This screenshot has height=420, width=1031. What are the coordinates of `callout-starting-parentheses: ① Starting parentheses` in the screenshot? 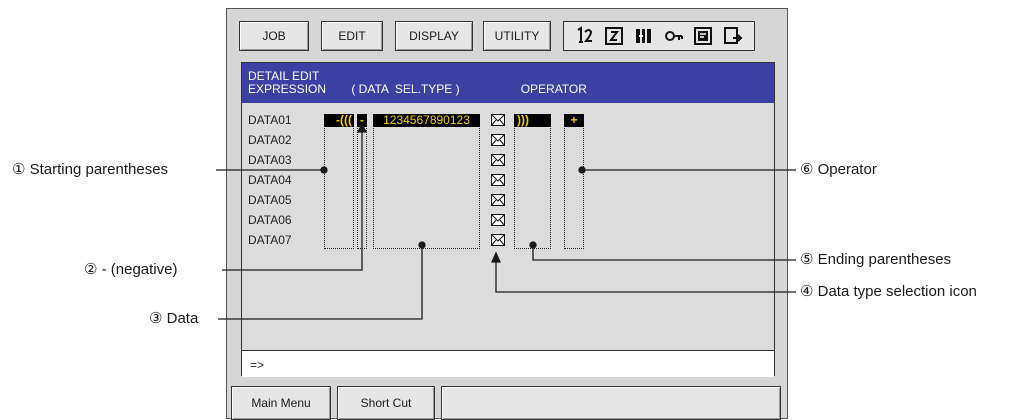 It's located at (90, 169).